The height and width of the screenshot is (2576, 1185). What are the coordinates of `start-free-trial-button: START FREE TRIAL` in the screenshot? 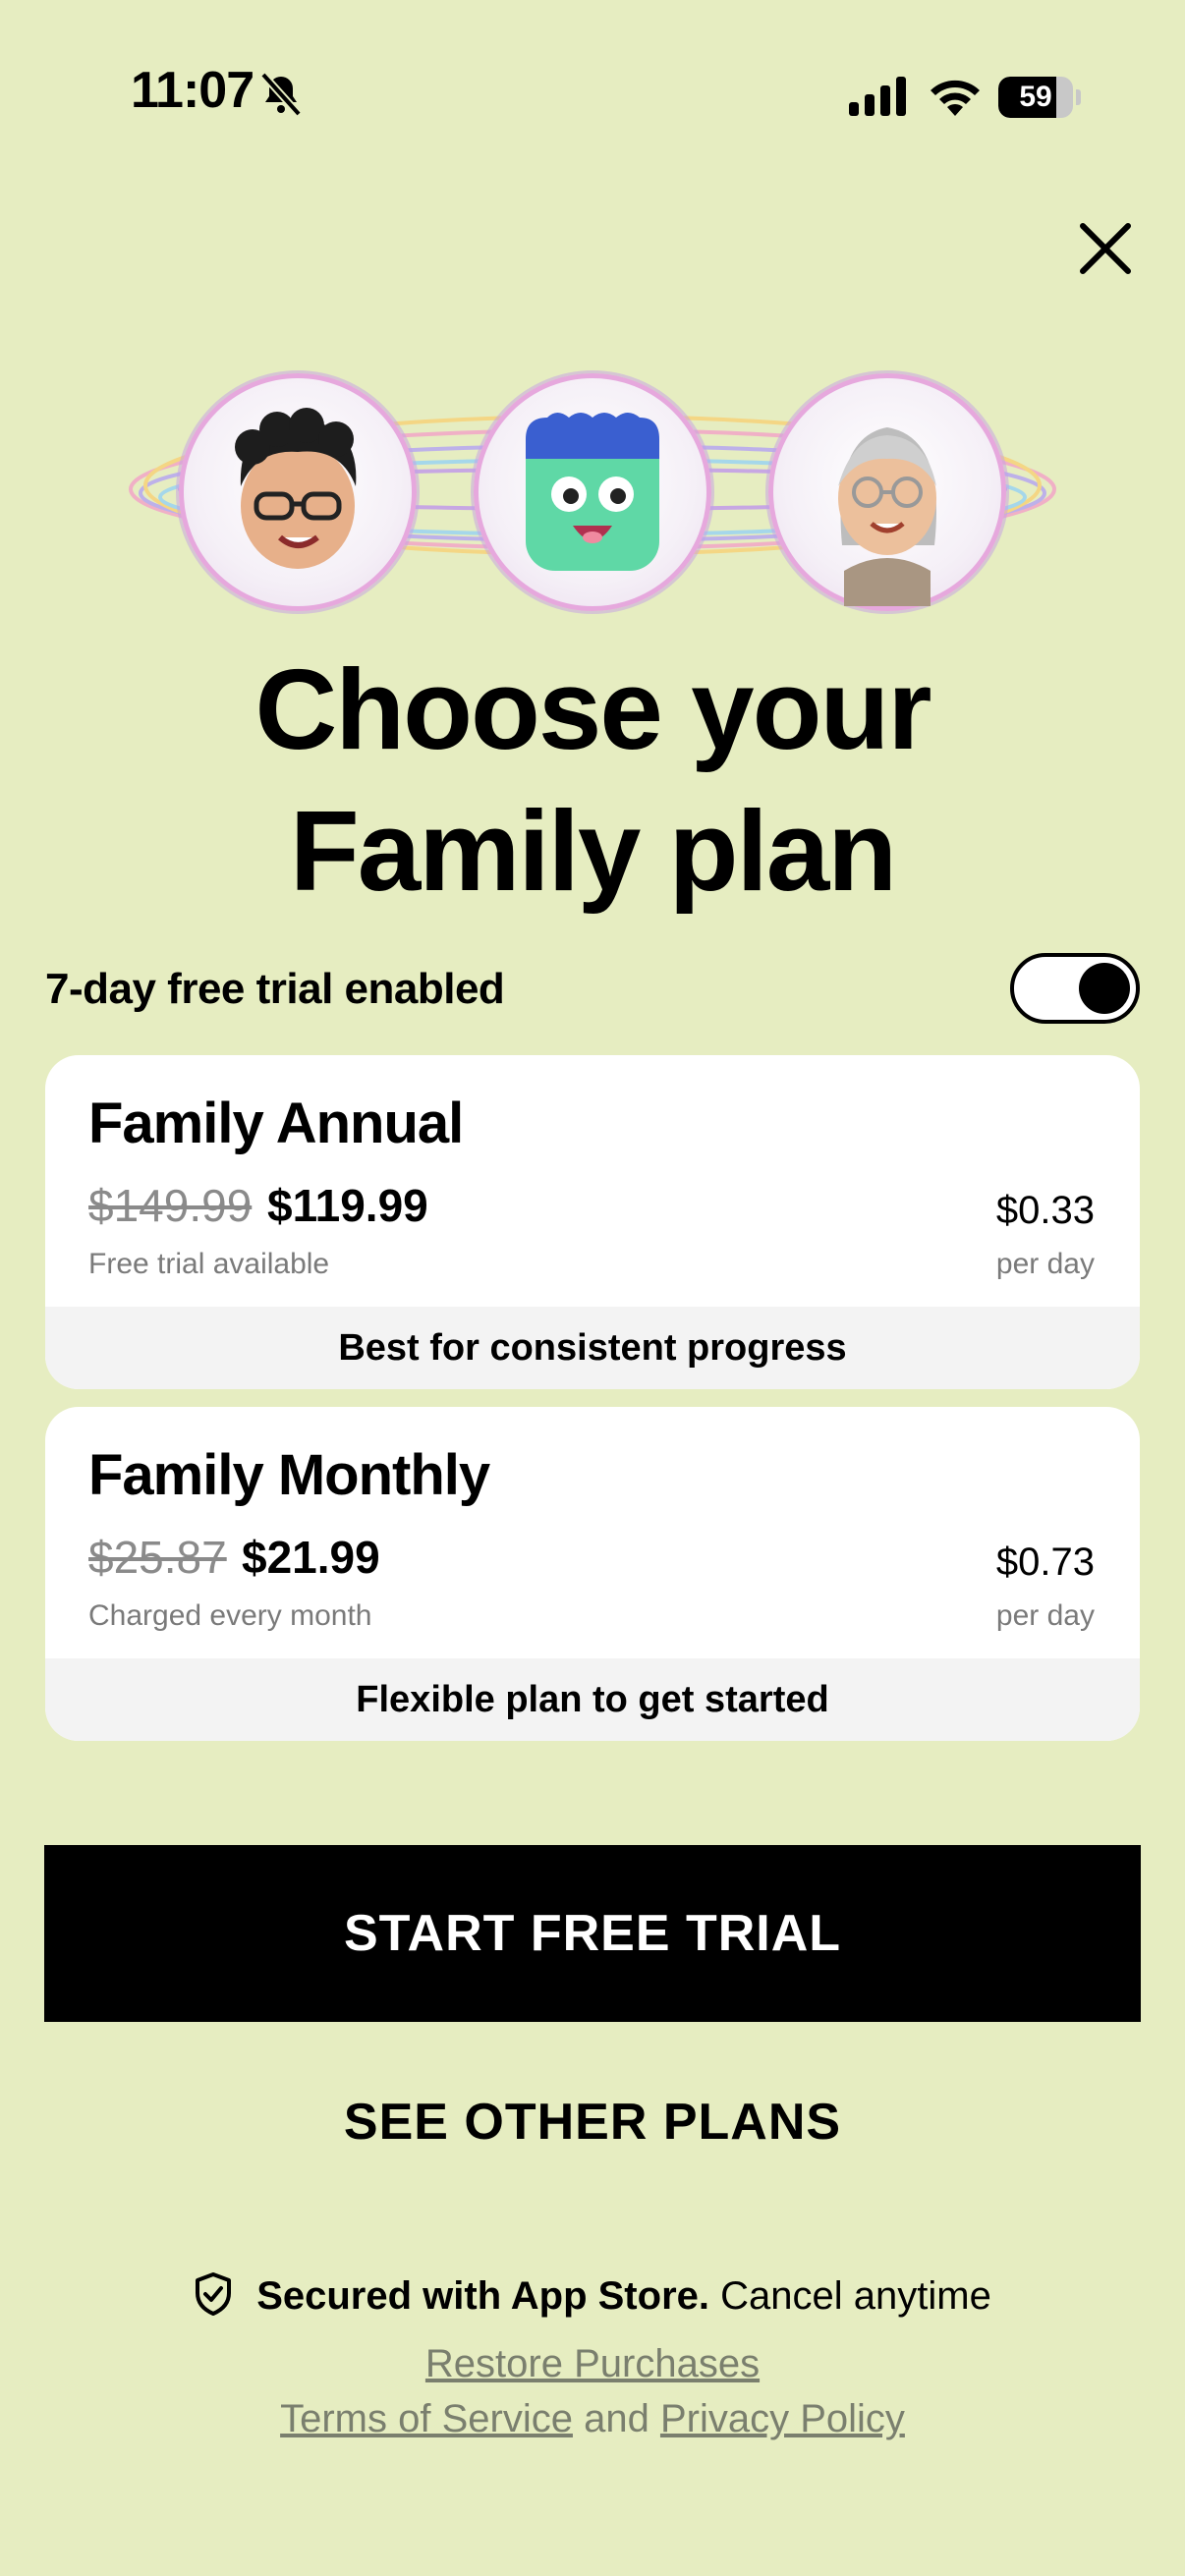 It's located at (592, 1933).